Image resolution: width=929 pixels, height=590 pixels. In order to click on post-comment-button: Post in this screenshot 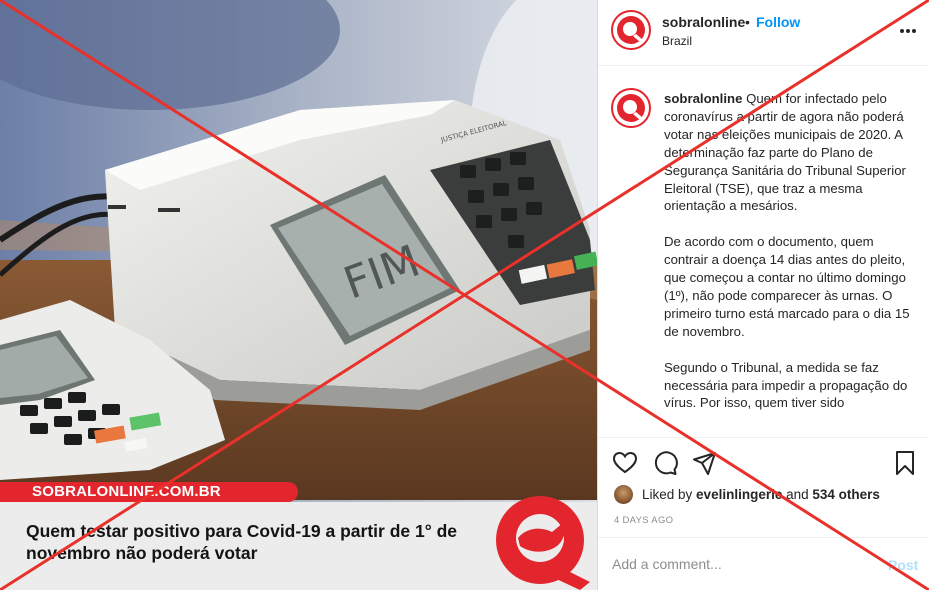, I will do `click(903, 565)`.